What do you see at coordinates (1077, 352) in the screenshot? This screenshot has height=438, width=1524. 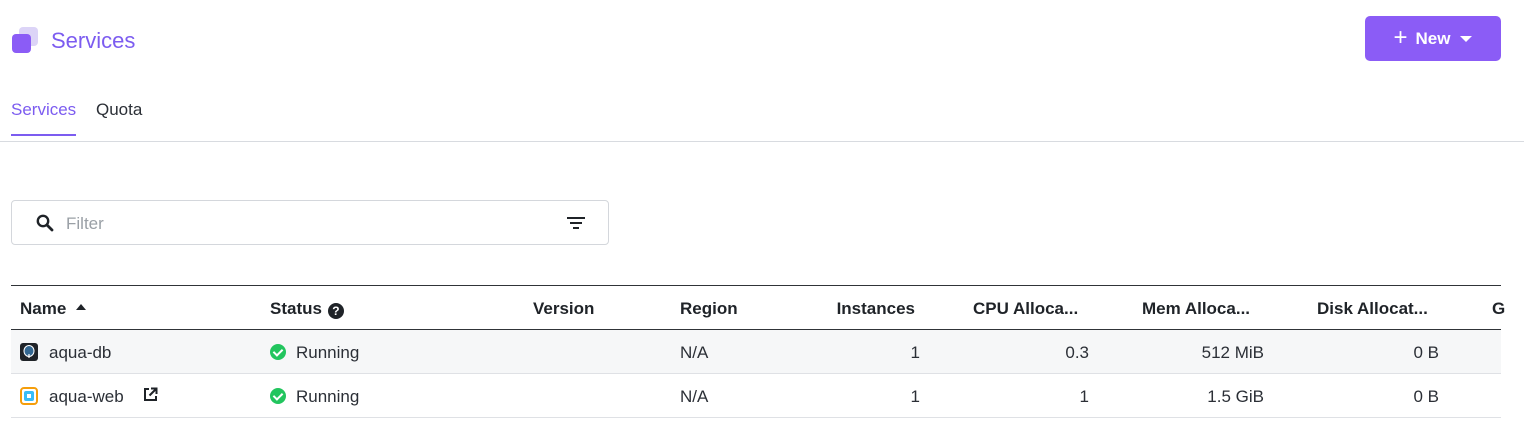 I see `cpu-cell: 0.3` at bounding box center [1077, 352].